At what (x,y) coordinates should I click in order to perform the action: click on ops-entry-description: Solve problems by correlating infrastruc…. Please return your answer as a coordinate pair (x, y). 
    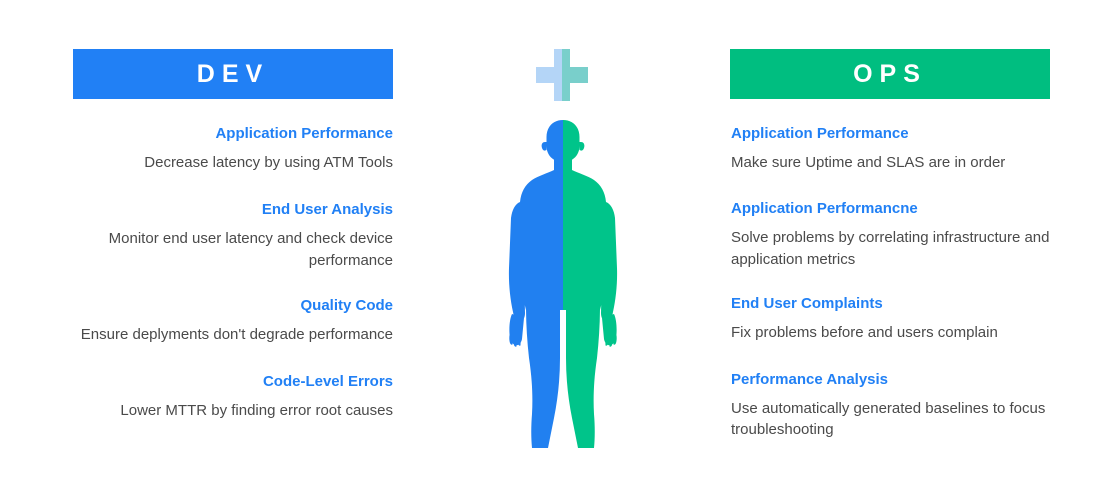
    Looking at the image, I should click on (890, 248).